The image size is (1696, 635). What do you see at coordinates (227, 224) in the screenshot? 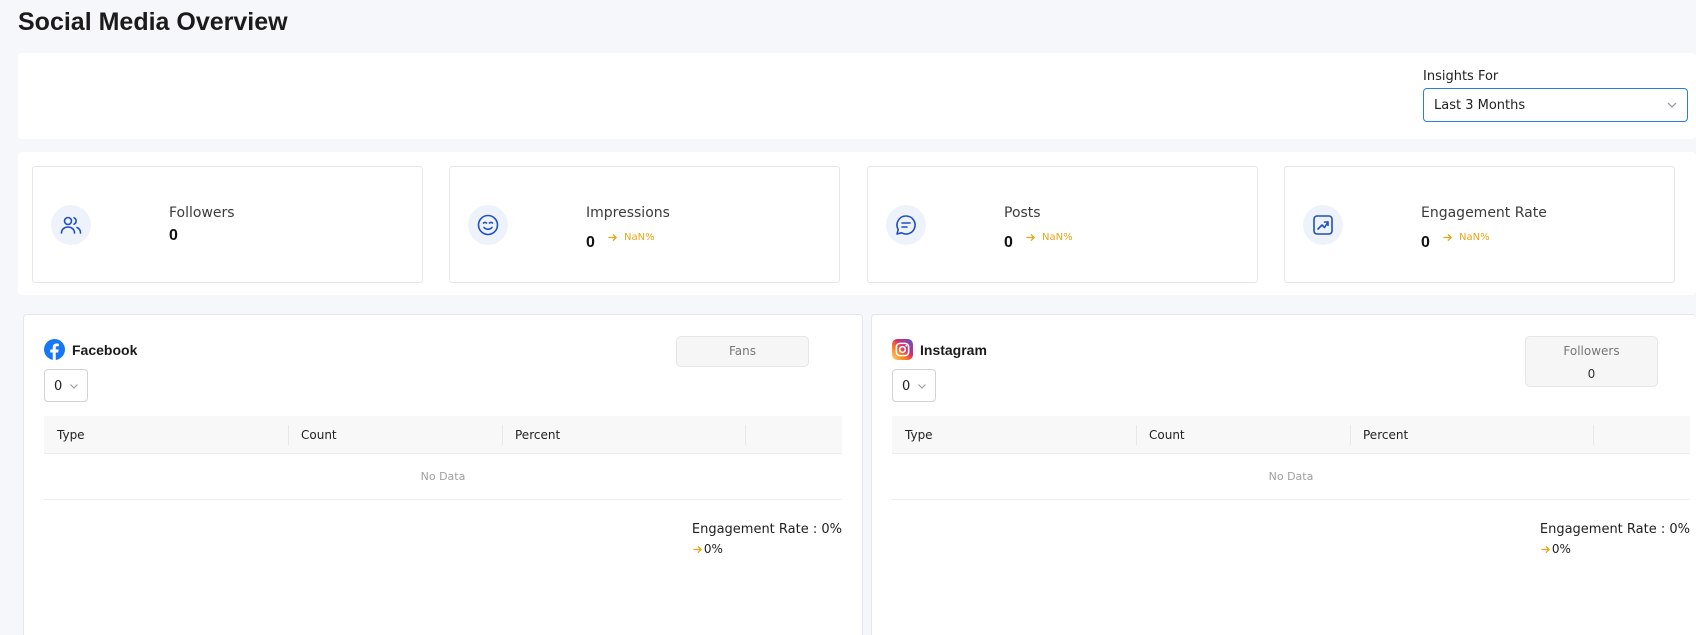
I see `stat-card-followers: Followers 0` at bounding box center [227, 224].